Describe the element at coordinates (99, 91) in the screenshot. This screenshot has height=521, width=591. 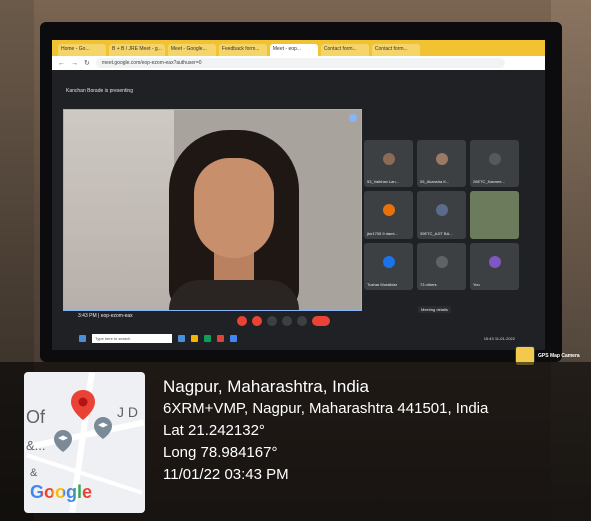
I see `presenting-banner: Kanchan Borade is presenting` at that location.